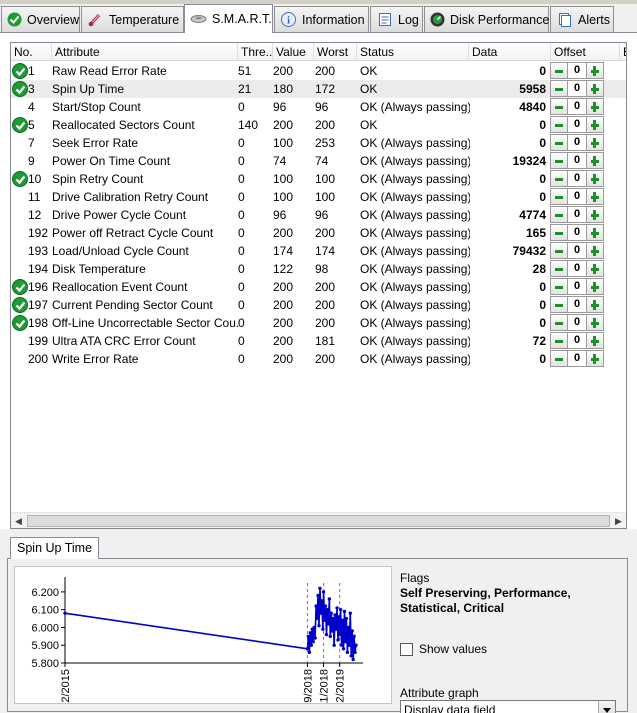  What do you see at coordinates (413, 52) in the screenshot?
I see `column-header-status: Status` at bounding box center [413, 52].